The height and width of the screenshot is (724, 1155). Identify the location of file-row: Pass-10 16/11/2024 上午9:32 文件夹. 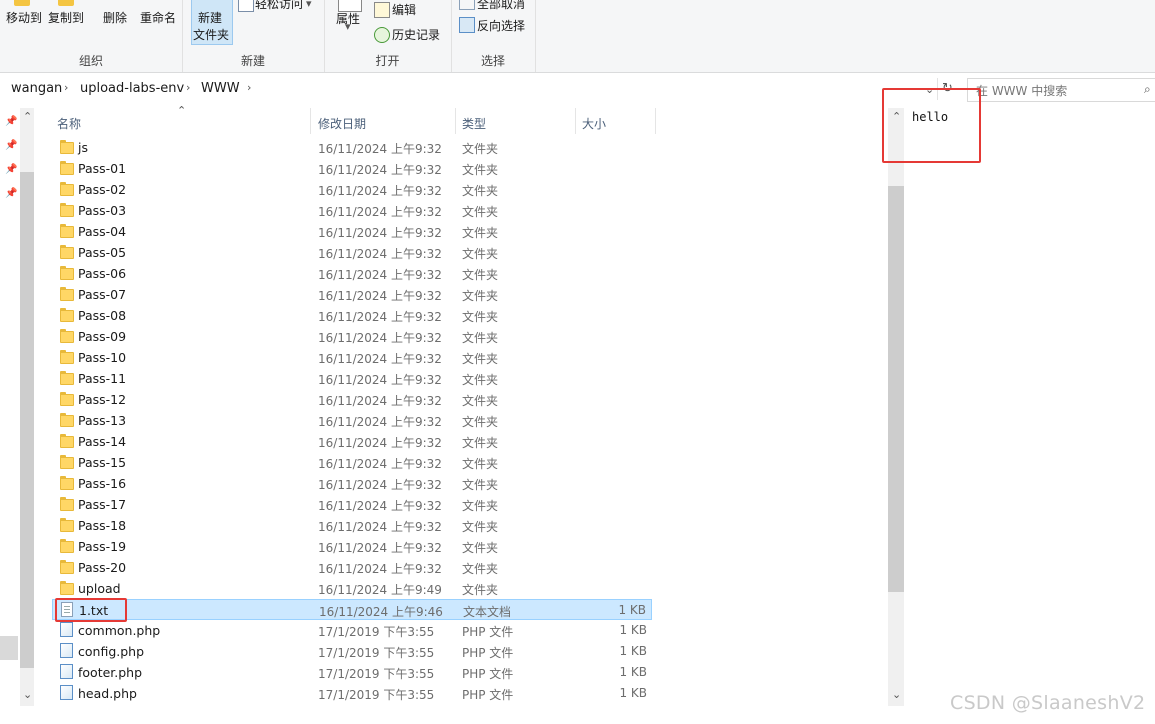
(352, 357).